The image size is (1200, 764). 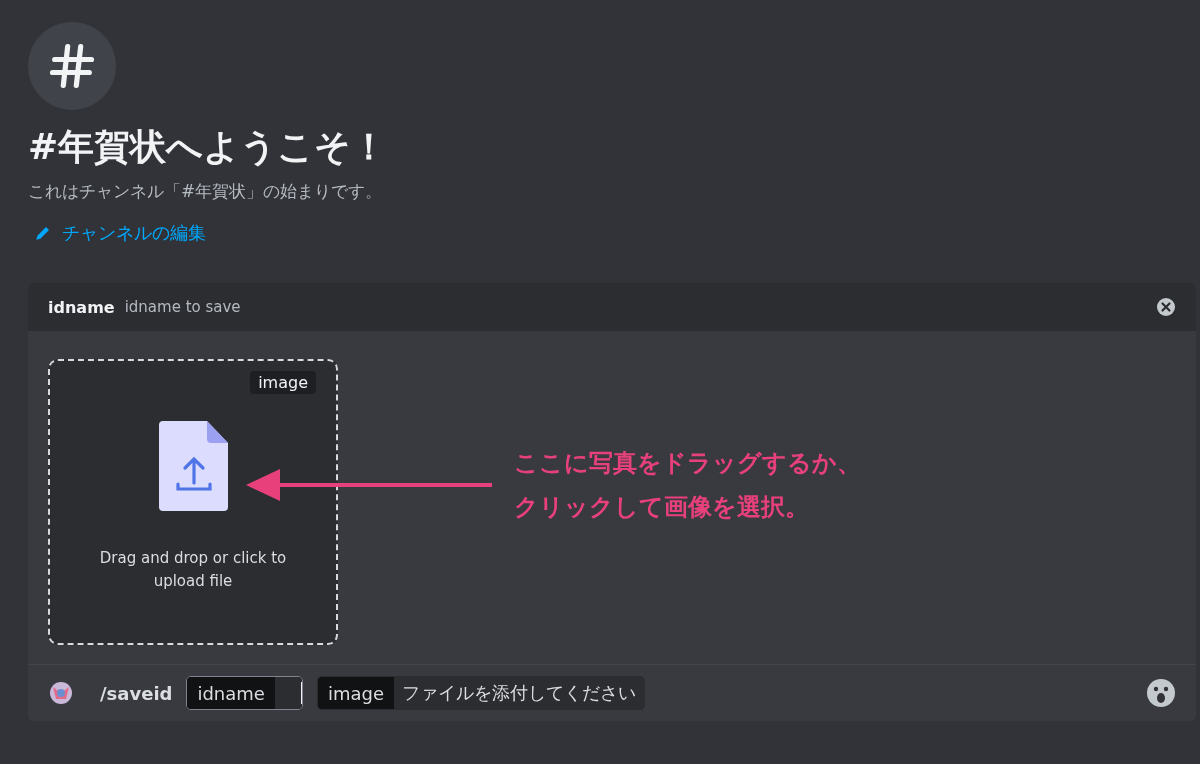 What do you see at coordinates (208, 147) in the screenshot?
I see `welcome-title: #年賀状へようこそ！` at bounding box center [208, 147].